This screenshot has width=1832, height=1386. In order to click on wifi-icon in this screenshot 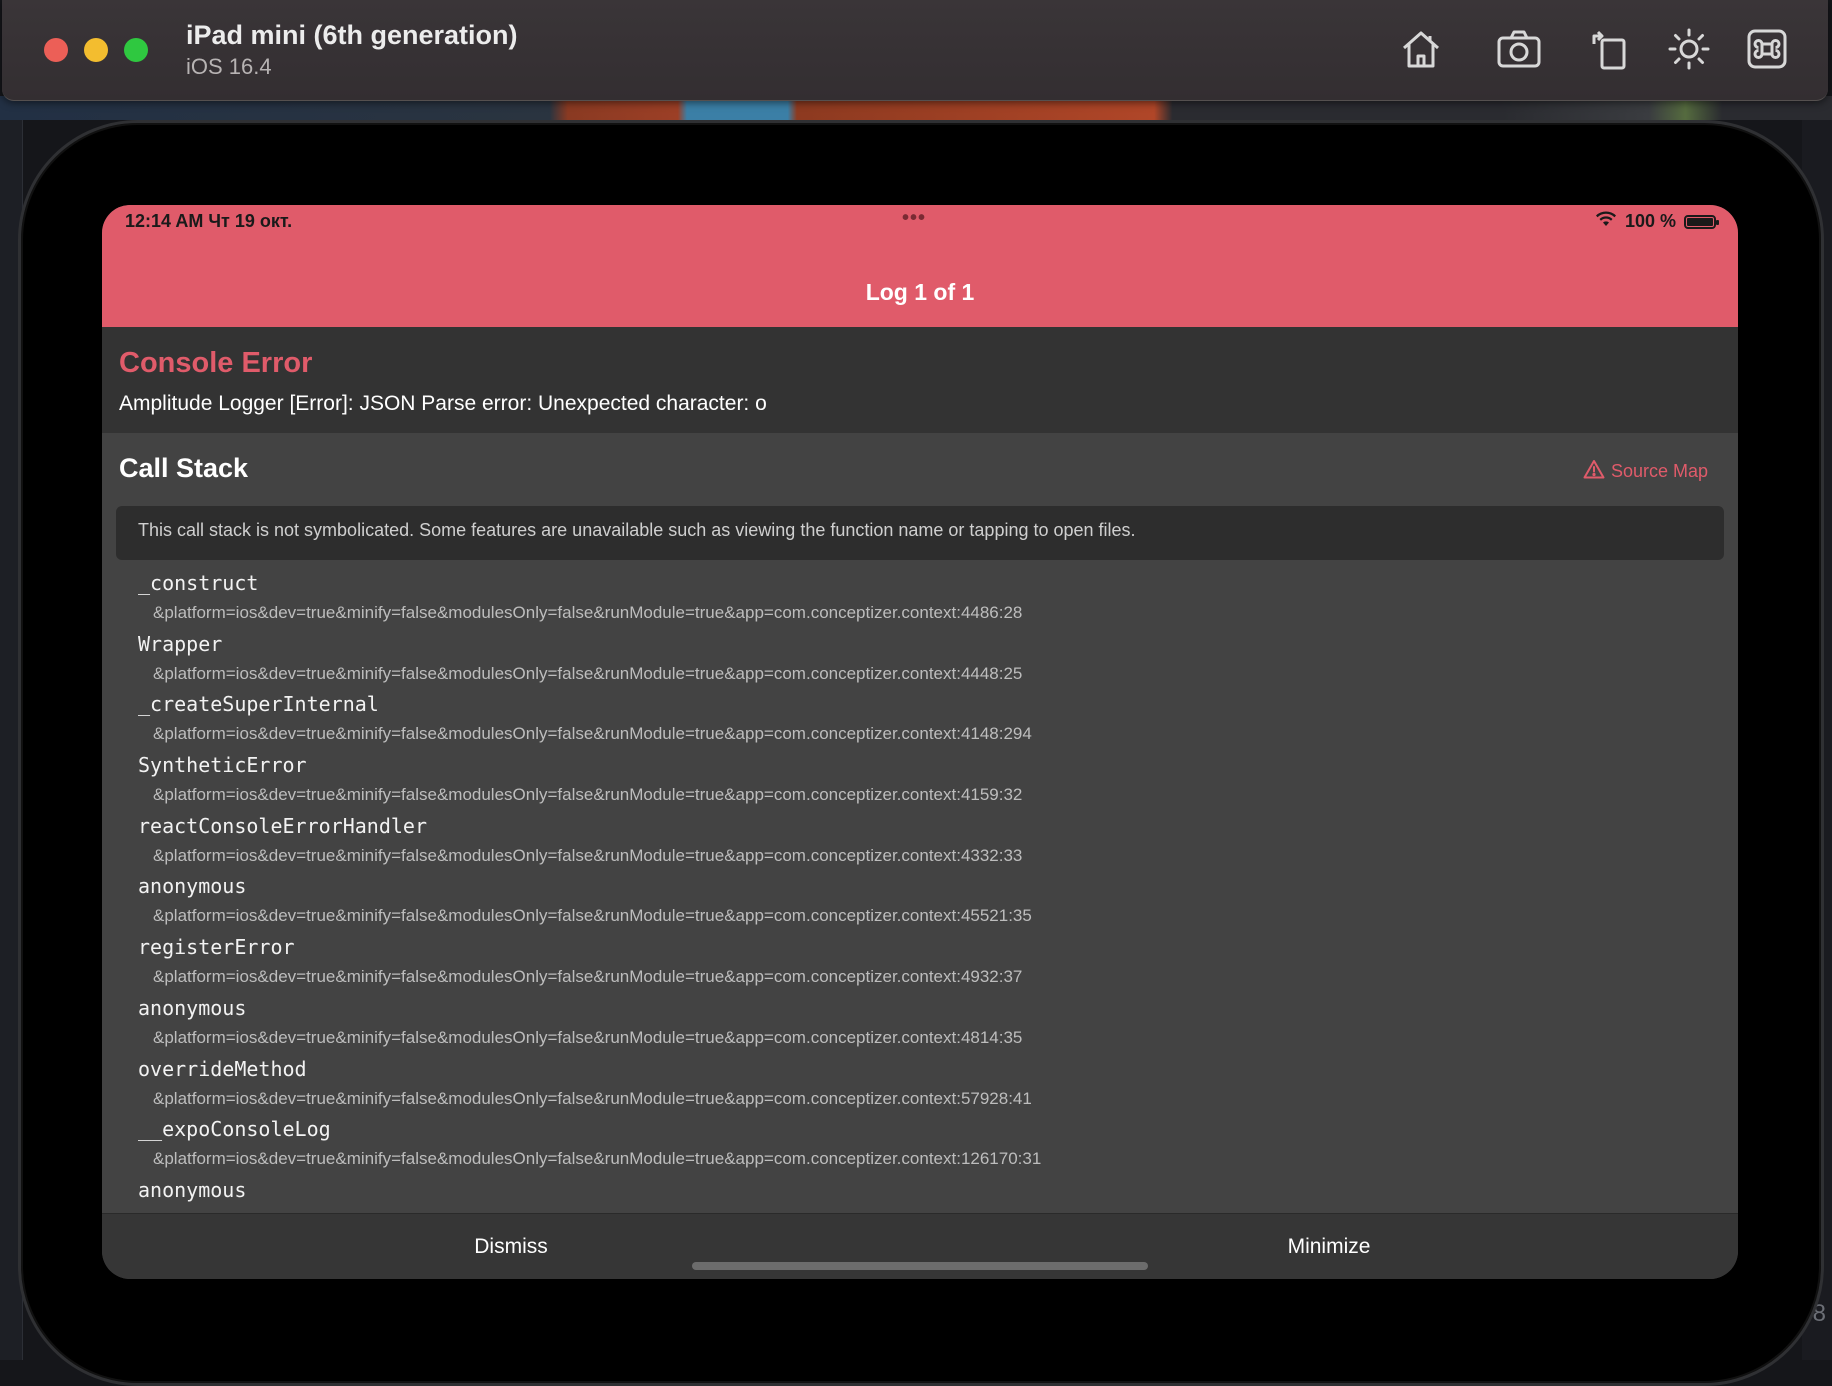, I will do `click(1606, 221)`.